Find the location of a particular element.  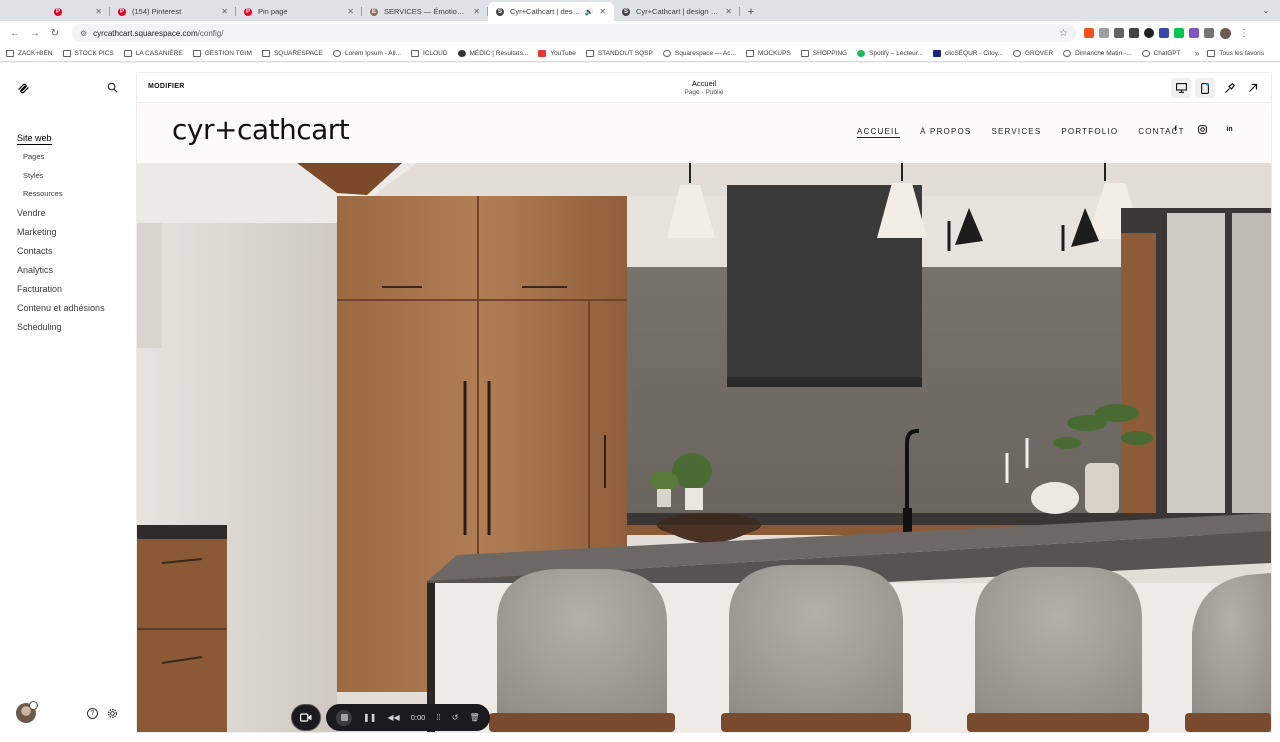

sidebar-item-label: Contenu et adhésions is located at coordinates (61, 307).